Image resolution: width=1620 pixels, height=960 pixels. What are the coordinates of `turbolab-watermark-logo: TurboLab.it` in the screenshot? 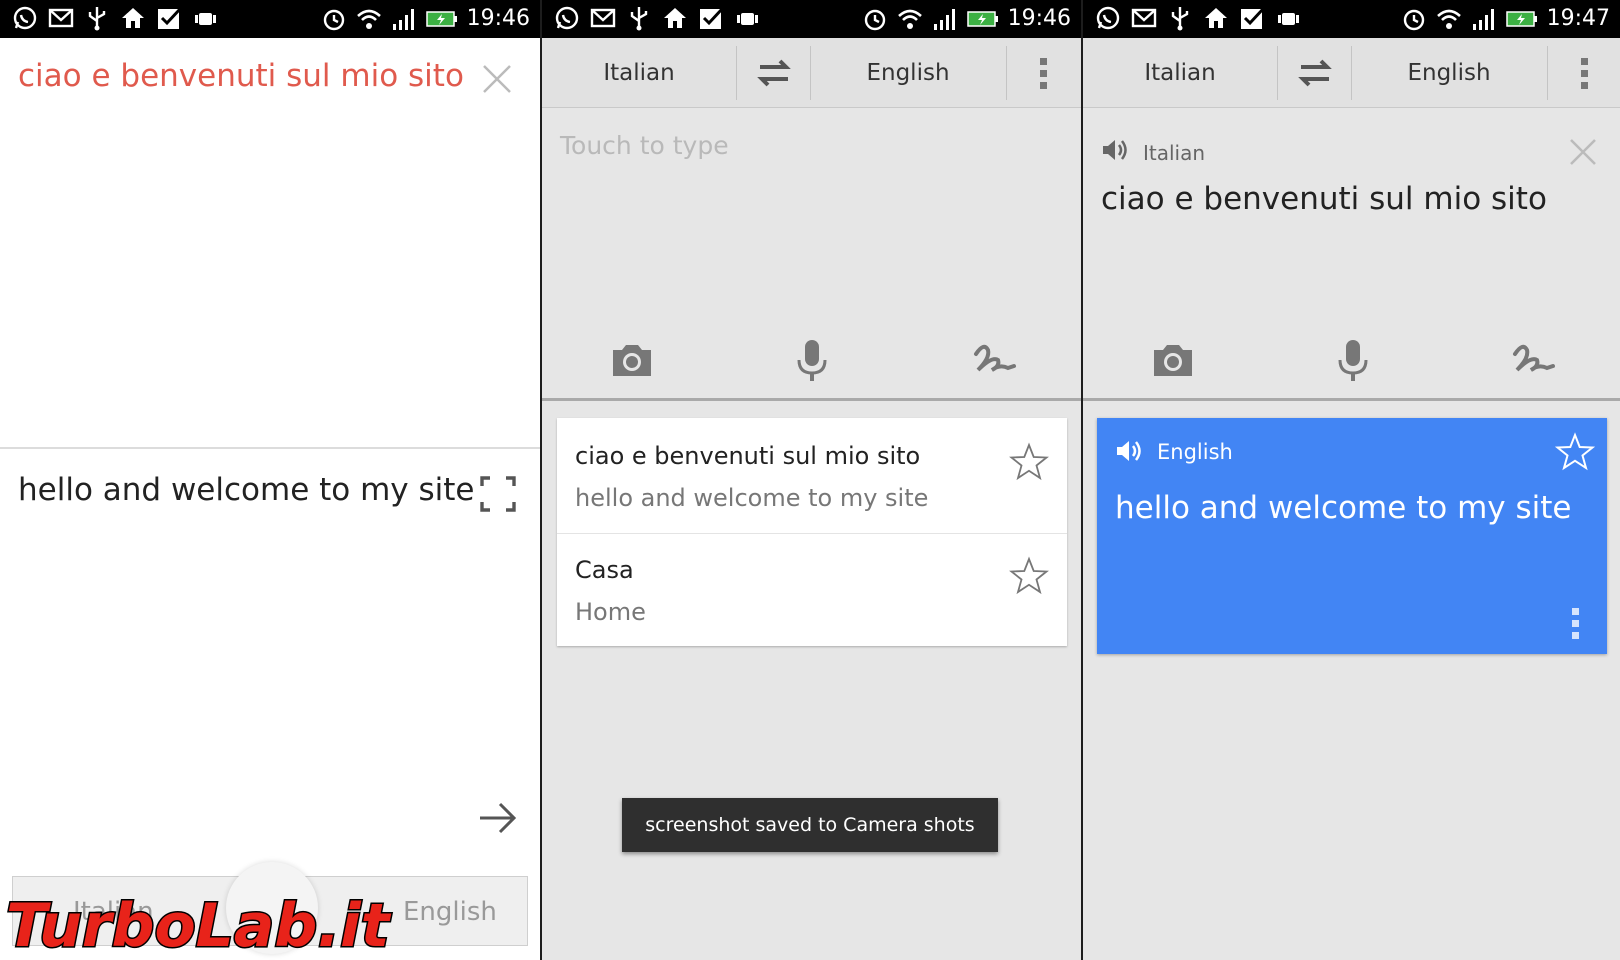 It's located at (199, 924).